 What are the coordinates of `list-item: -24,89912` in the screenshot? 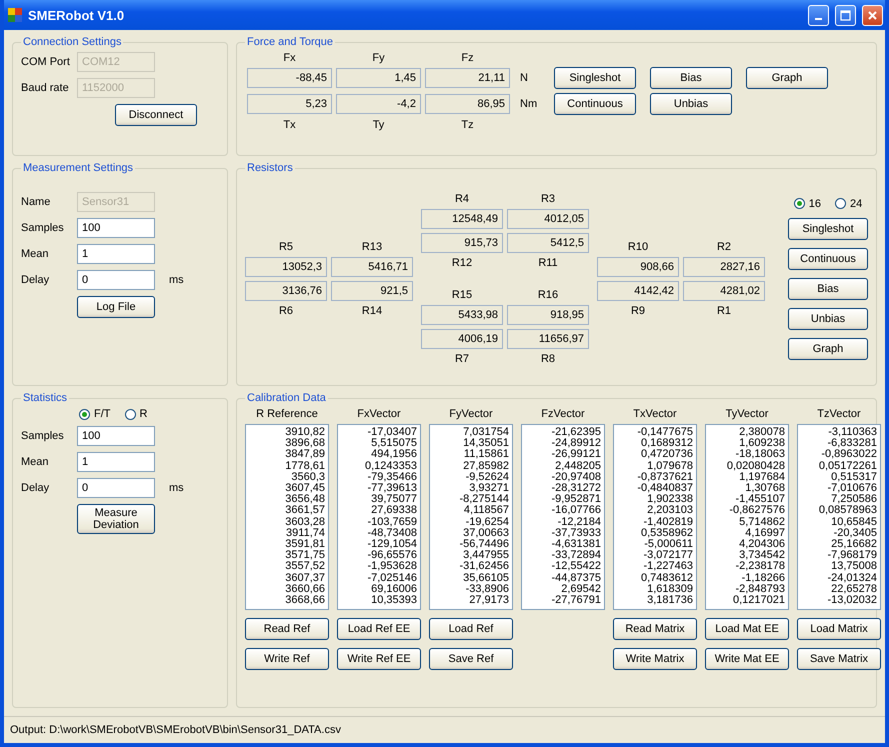 It's located at (576, 444).